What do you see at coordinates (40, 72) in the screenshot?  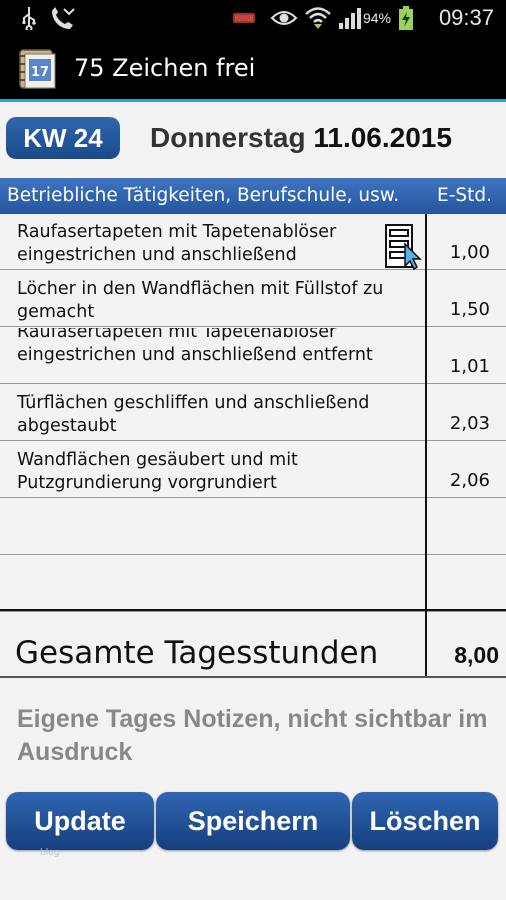 I see `svg-text: 17` at bounding box center [40, 72].